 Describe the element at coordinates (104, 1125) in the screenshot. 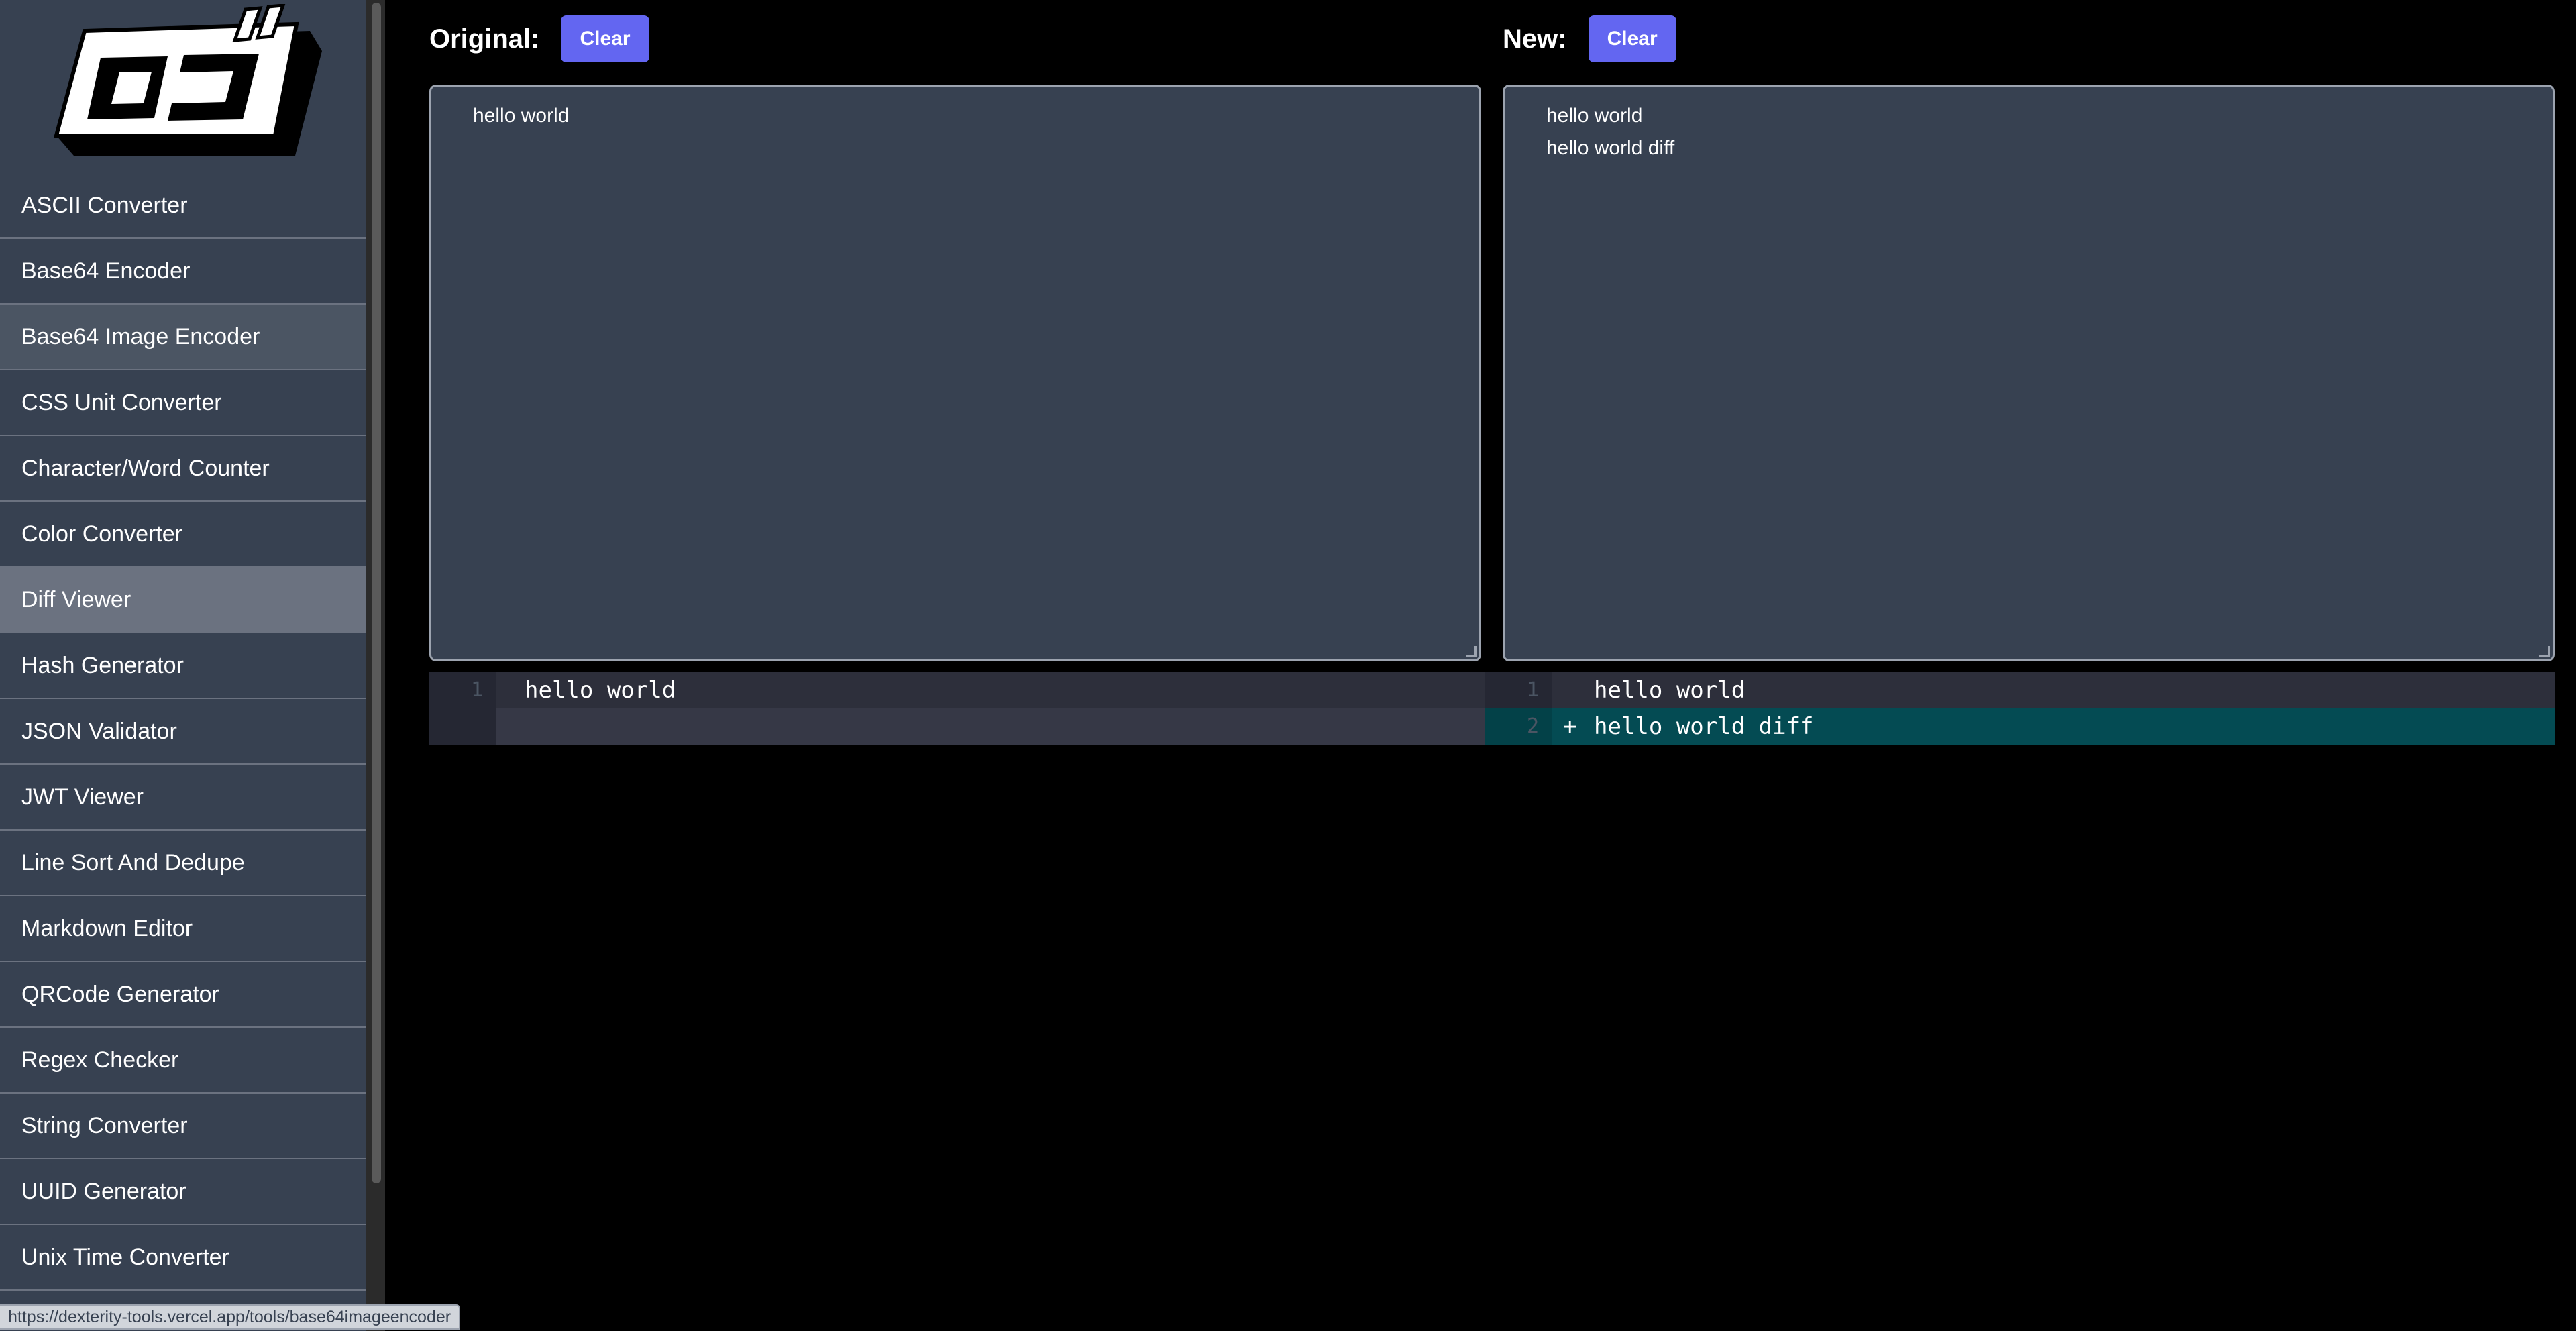

I see `sidebar-item-label: String Converter` at that location.